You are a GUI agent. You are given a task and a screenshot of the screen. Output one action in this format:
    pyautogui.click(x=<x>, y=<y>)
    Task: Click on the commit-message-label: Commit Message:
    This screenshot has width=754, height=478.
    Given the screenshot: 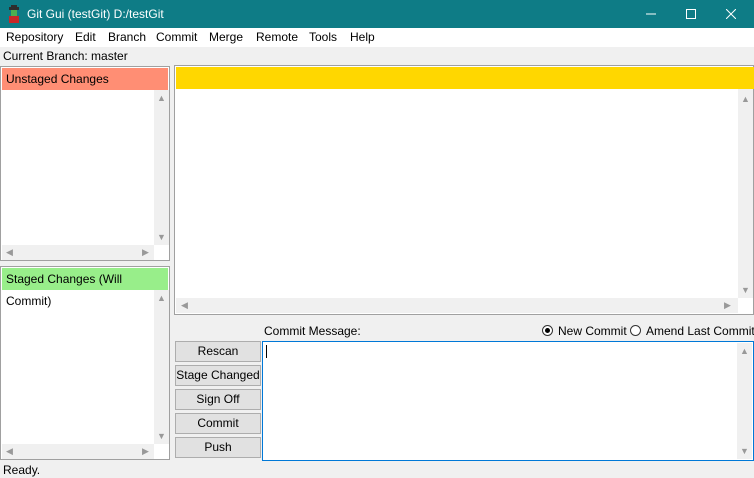 What is the action you would take?
    pyautogui.click(x=312, y=331)
    